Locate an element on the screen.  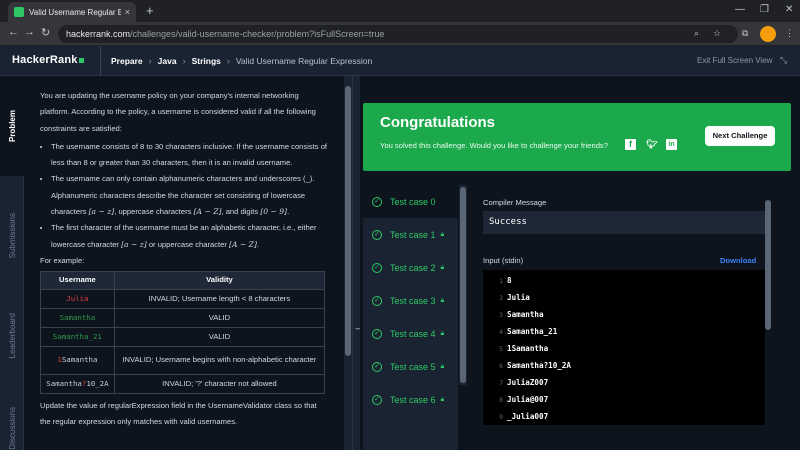
tab-submissions: Submissions is located at coordinates (12, 236).